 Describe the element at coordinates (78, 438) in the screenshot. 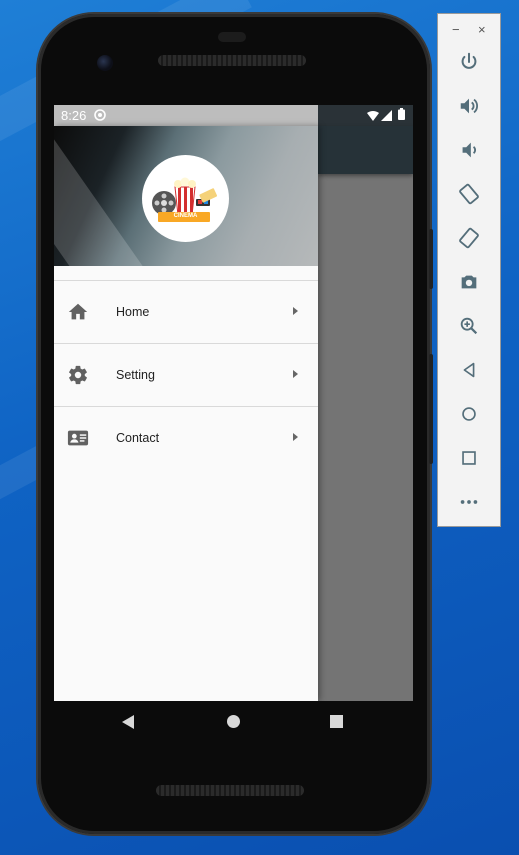

I see `contact-card-icon` at that location.